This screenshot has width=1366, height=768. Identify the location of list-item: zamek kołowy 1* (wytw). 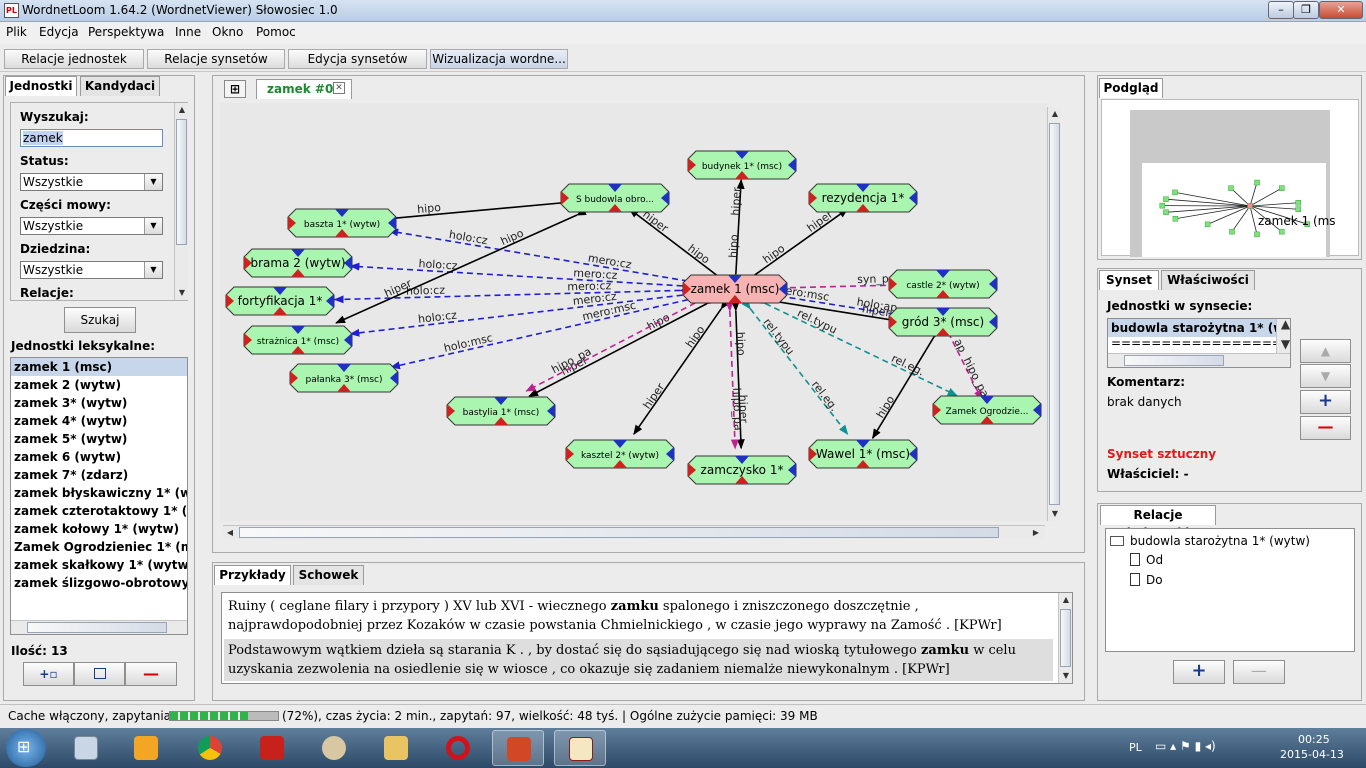
(99, 529).